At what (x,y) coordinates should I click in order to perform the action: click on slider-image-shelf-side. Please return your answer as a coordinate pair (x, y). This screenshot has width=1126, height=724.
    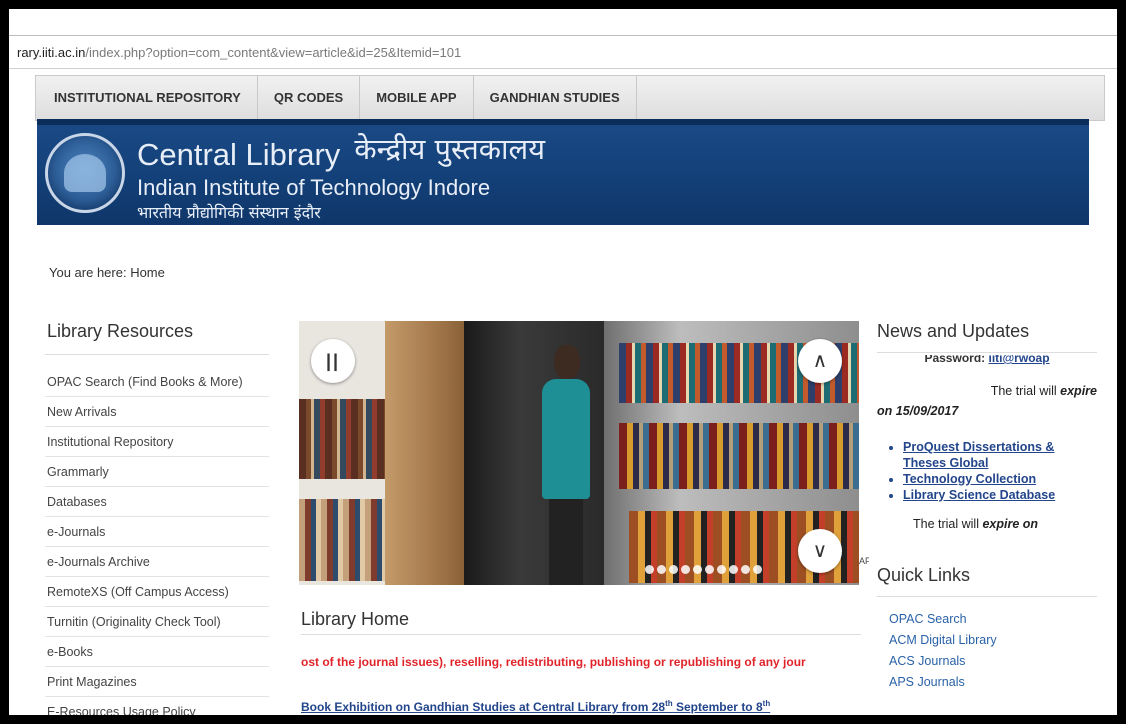
    Looking at the image, I should click on (424, 453).